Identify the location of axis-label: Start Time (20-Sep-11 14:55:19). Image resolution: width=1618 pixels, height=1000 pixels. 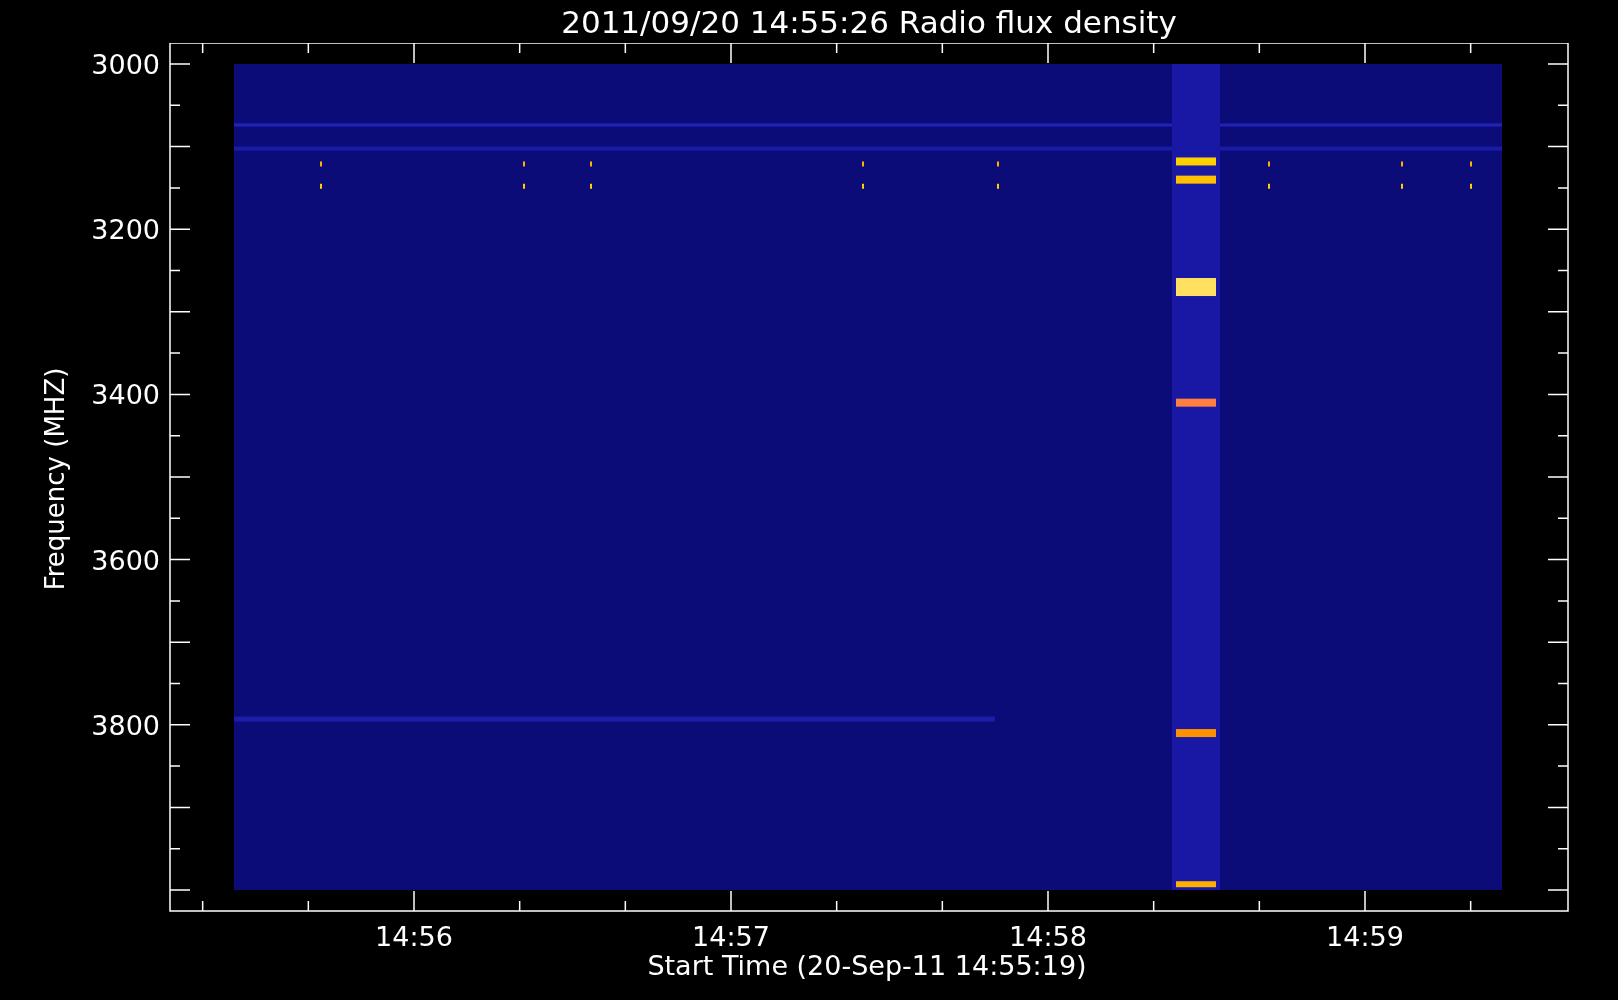
(867, 965).